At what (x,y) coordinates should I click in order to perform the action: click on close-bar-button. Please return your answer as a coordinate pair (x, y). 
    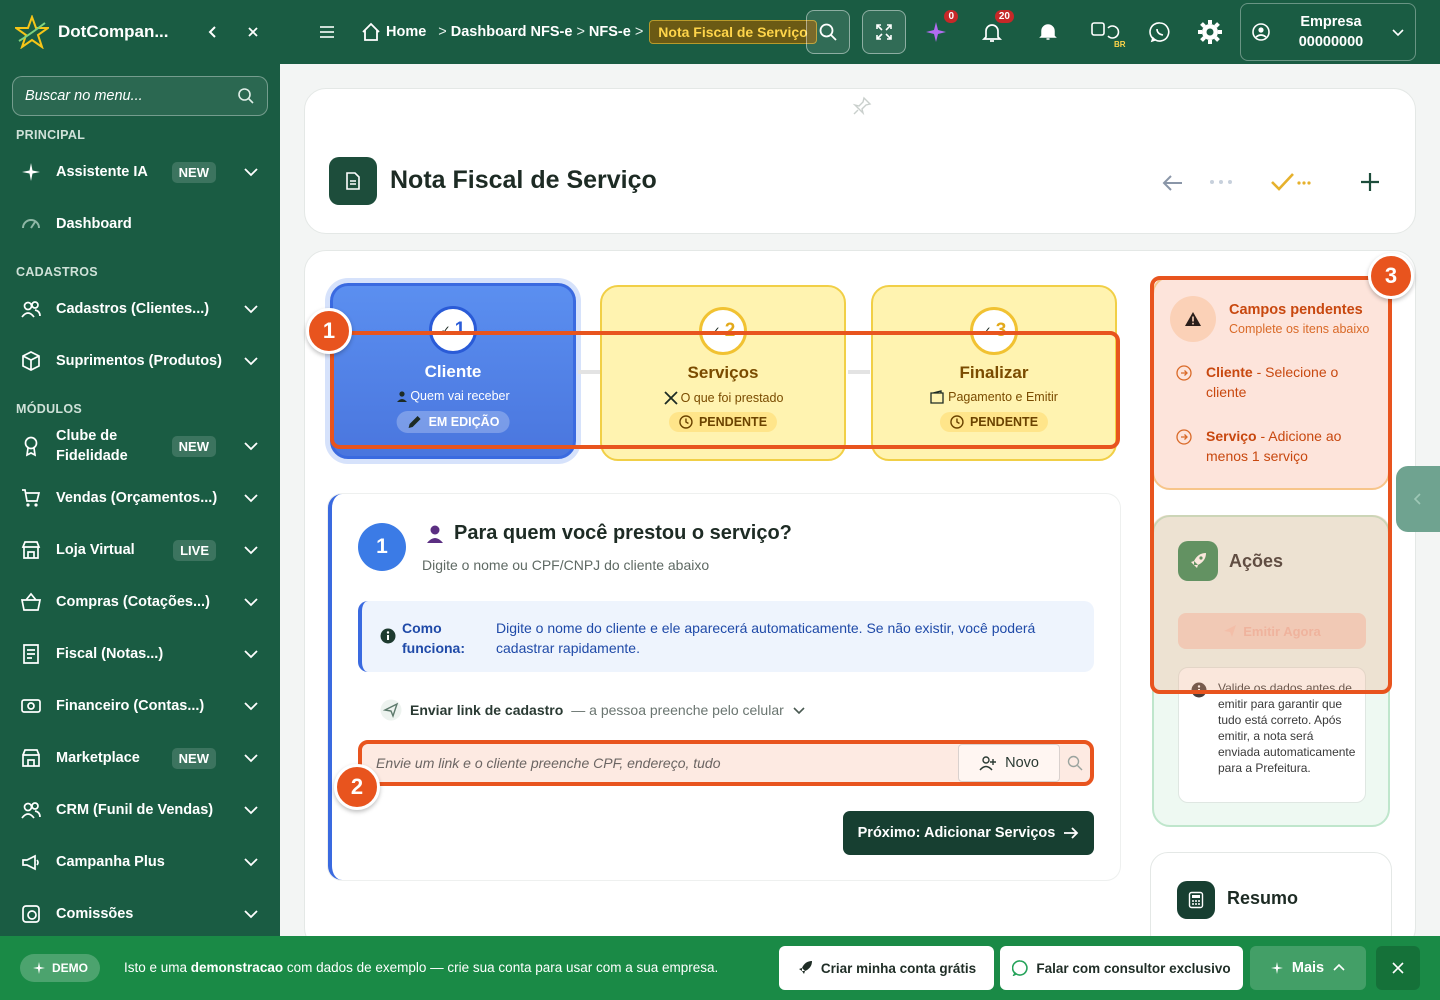
    Looking at the image, I should click on (1398, 968).